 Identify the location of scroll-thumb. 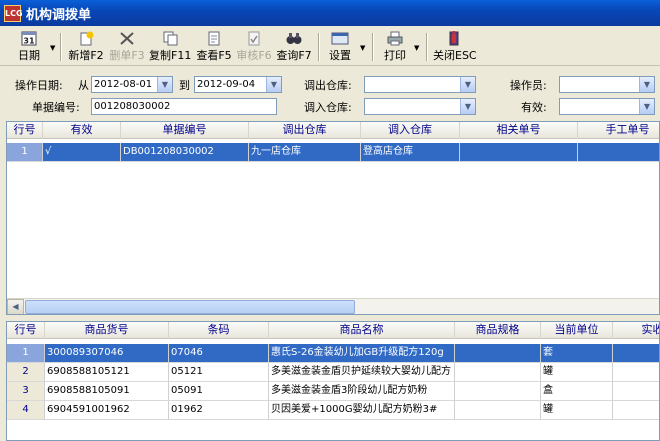
(190, 307).